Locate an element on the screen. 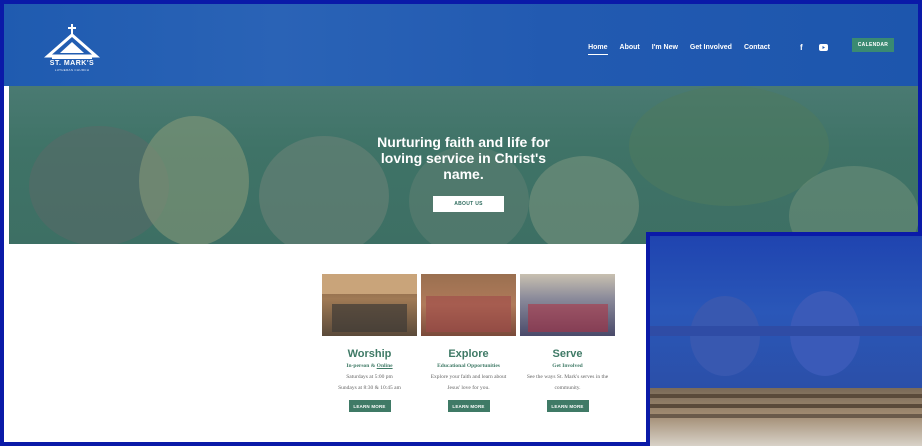 This screenshot has width=922, height=446. hero-title-line: loving service in Christ's is located at coordinates (463, 158).